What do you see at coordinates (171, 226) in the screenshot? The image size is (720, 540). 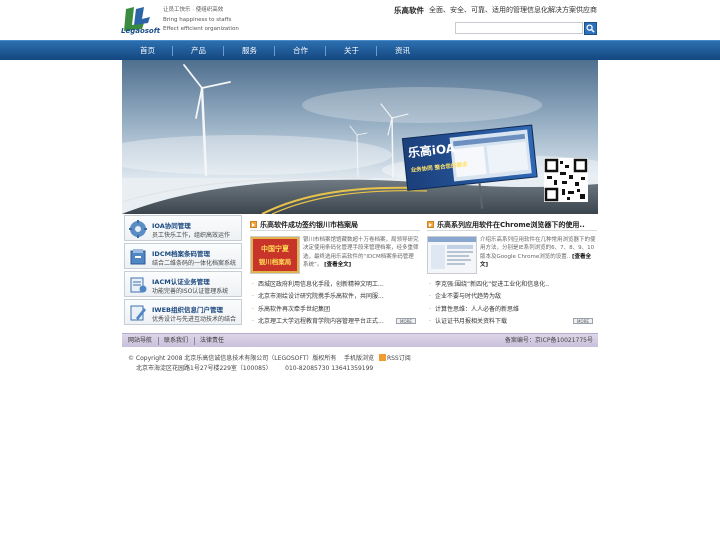 I see `product-ioa-title: IOA协同管理` at bounding box center [171, 226].